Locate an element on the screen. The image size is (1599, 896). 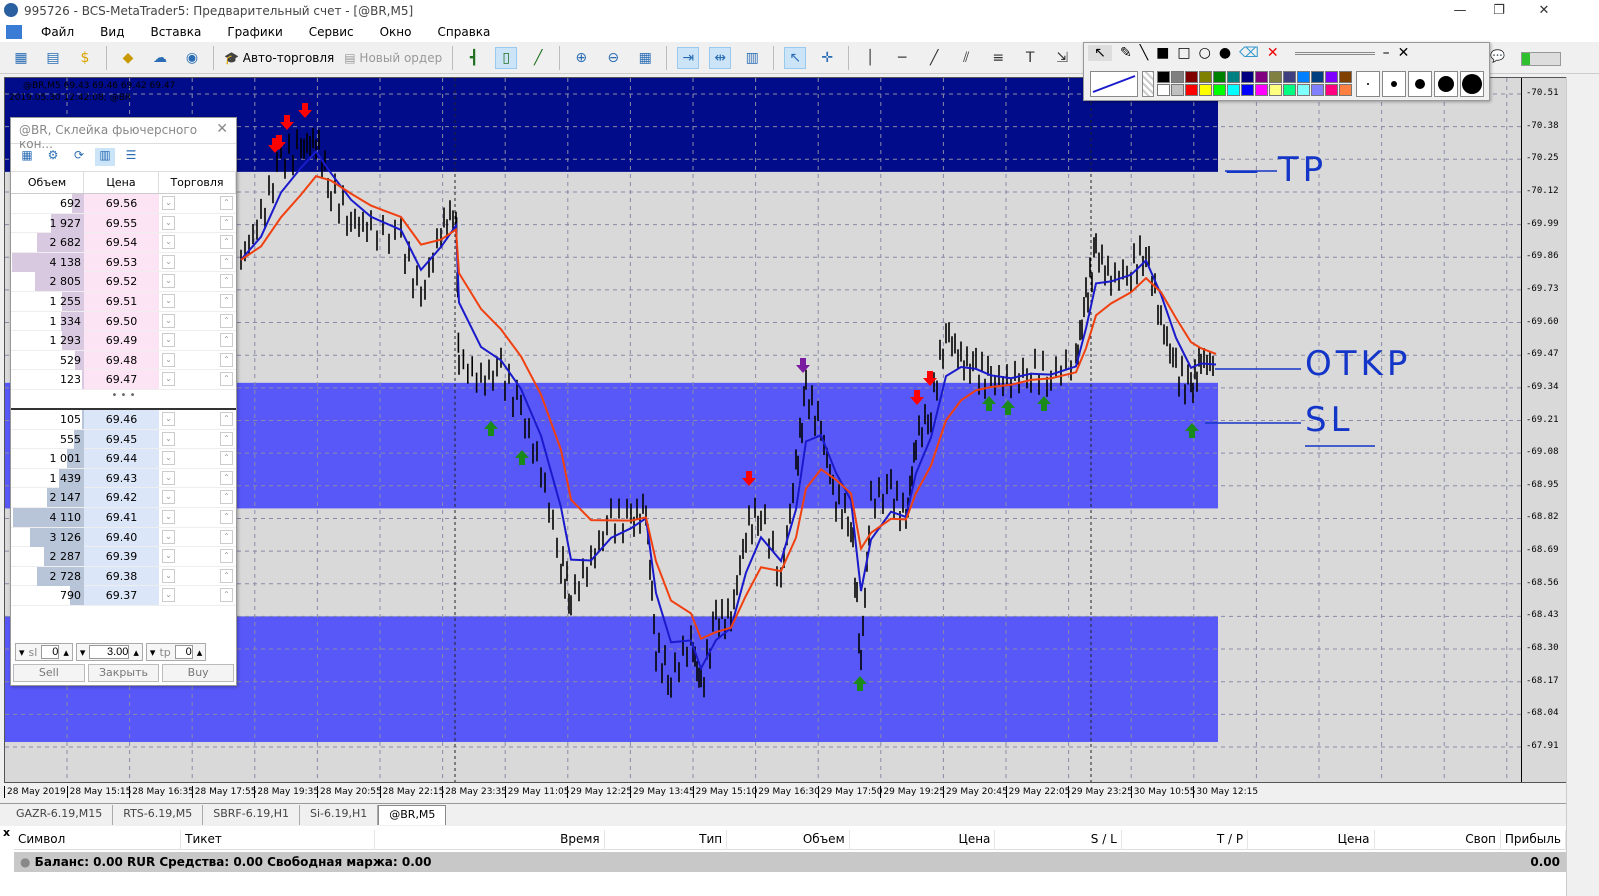
dom-price: 69.39 is located at coordinates (121, 556).